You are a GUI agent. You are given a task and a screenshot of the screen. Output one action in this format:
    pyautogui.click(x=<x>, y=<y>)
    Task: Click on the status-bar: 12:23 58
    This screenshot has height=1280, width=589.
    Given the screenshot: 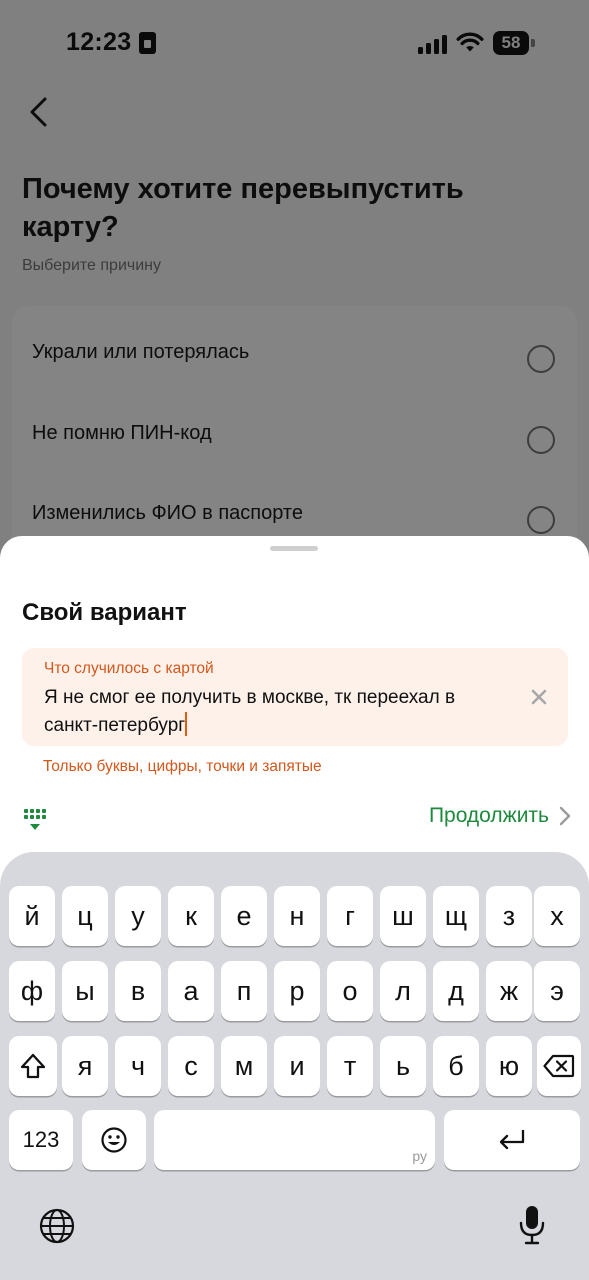 What is the action you would take?
    pyautogui.click(x=294, y=44)
    